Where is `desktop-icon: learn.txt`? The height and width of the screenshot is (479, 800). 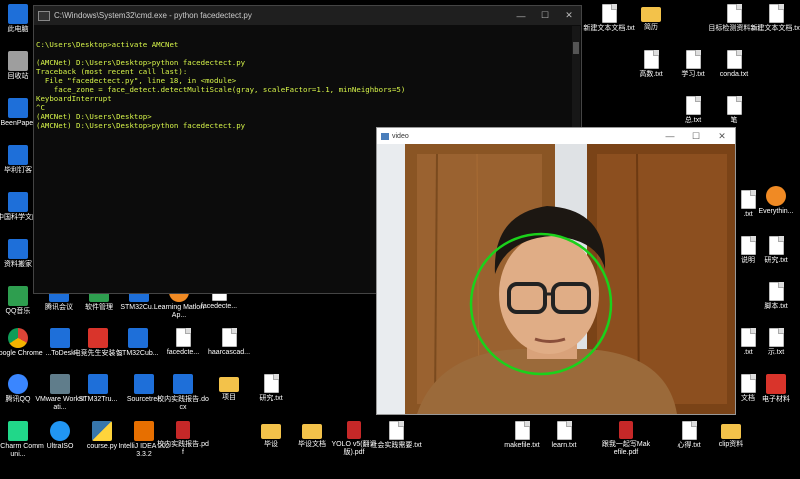 desktop-icon: learn.txt is located at coordinates (564, 435).